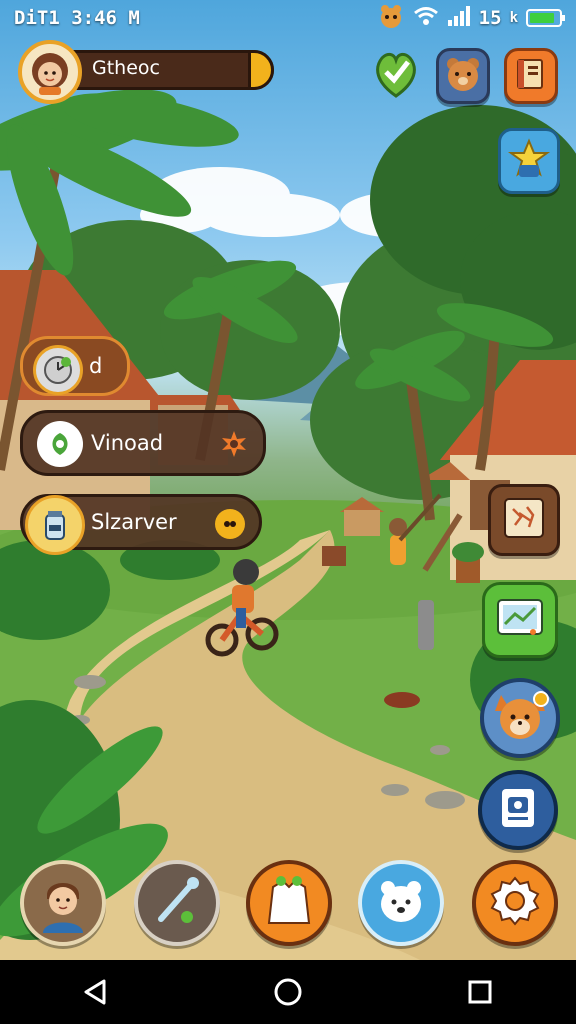  I want to click on photo-icon, so click(518, 810).